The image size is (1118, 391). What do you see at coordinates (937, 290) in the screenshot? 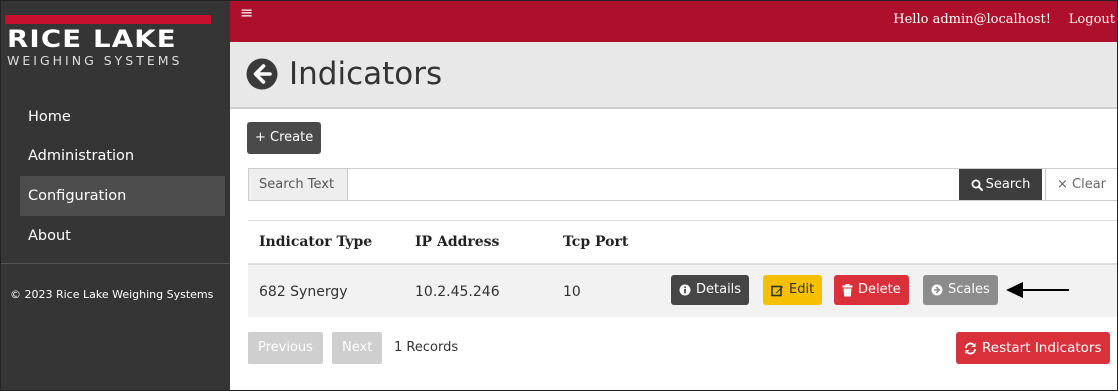
I see `arrow-circle-right-icon` at bounding box center [937, 290].